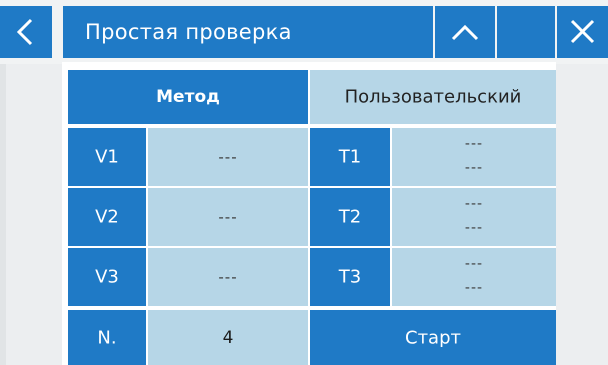 Image resolution: width=608 pixels, height=365 pixels. I want to click on t2-value-top: ---, so click(474, 204).